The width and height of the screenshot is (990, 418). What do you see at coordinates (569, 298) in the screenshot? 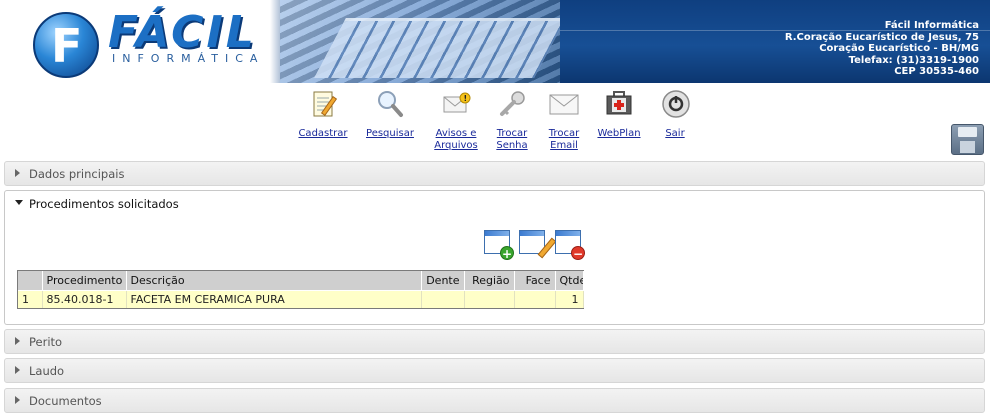
I see `cell-qtde: 1` at bounding box center [569, 298].